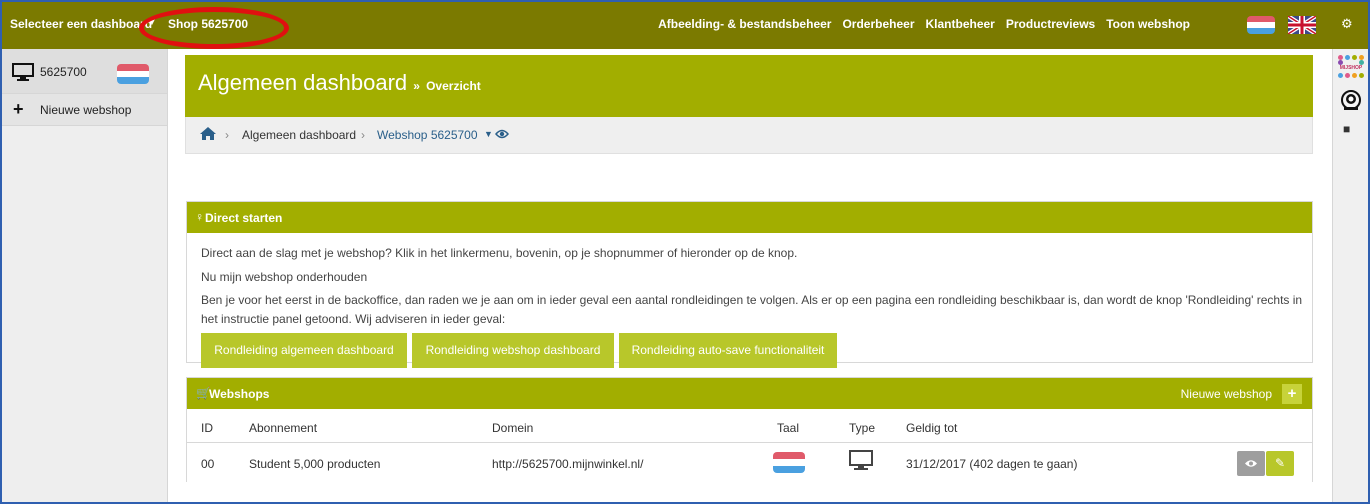  Describe the element at coordinates (18, 109) in the screenshot. I see `plus-icon: +` at that location.